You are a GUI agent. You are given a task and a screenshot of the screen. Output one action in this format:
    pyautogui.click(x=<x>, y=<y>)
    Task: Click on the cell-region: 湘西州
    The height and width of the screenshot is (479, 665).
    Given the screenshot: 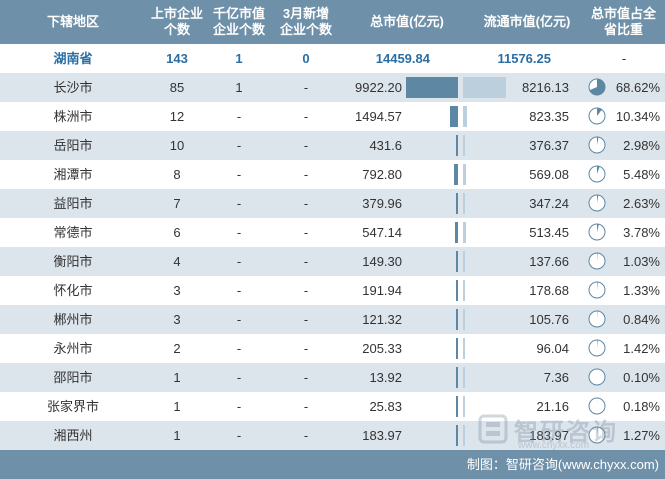 What is the action you would take?
    pyautogui.click(x=73, y=435)
    